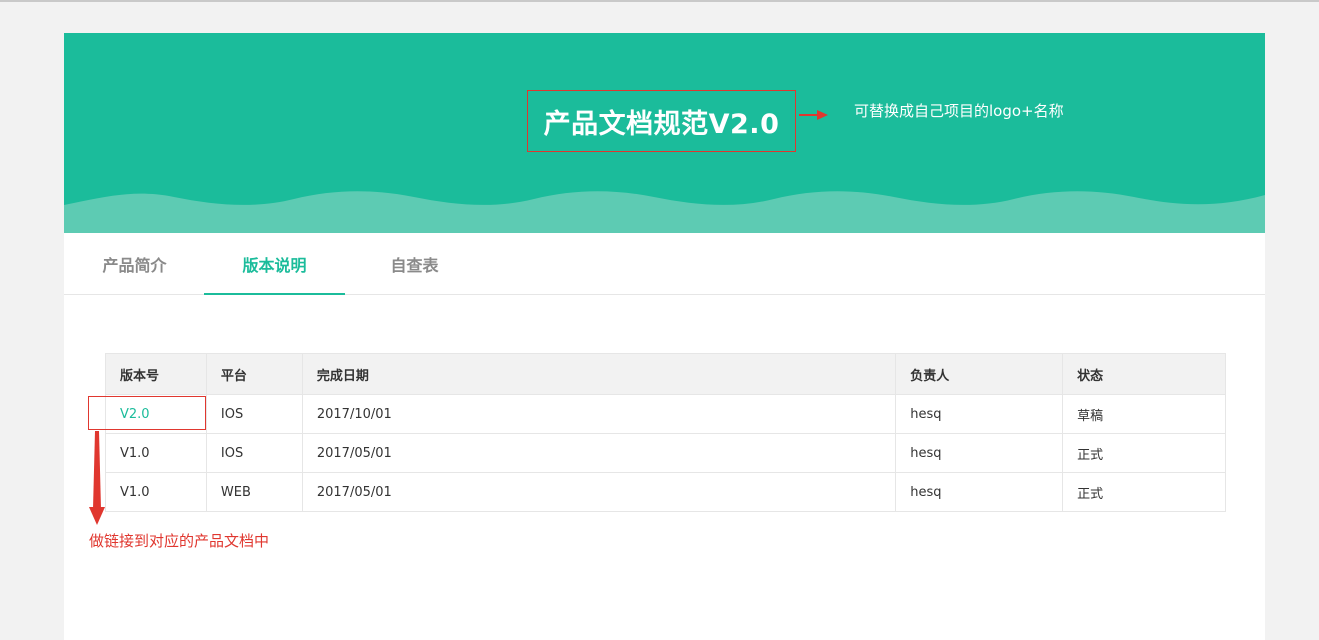 The width and height of the screenshot is (1319, 640). What do you see at coordinates (661, 124) in the screenshot?
I see `page-title: 产品文档规范V2.0` at bounding box center [661, 124].